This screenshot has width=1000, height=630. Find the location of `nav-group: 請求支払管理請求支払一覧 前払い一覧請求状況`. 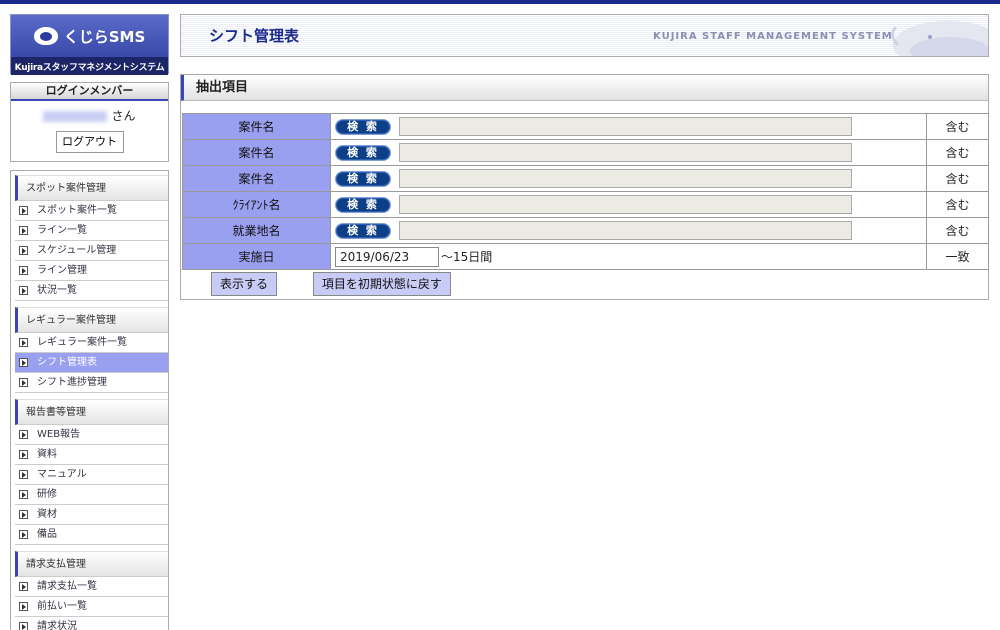

nav-group: 請求支払管理請求支払一覧 前払い一覧請求状況 is located at coordinates (91, 590).